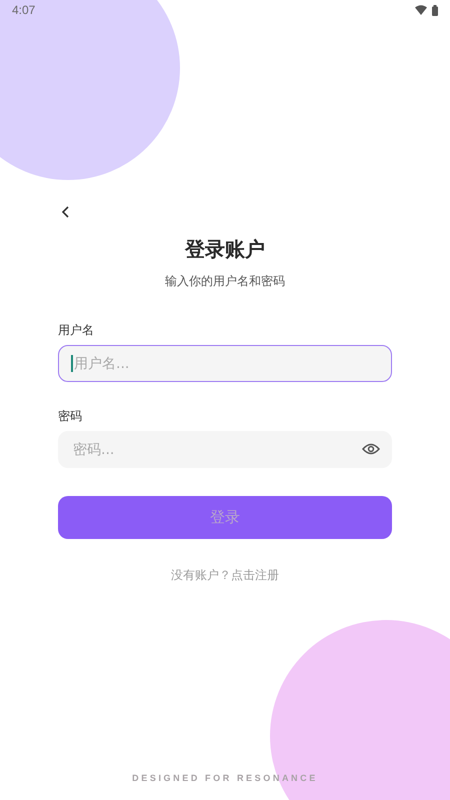 The width and height of the screenshot is (450, 800). What do you see at coordinates (225, 778) in the screenshot?
I see `footer-text: DESIGNED FOR RESONANCE` at bounding box center [225, 778].